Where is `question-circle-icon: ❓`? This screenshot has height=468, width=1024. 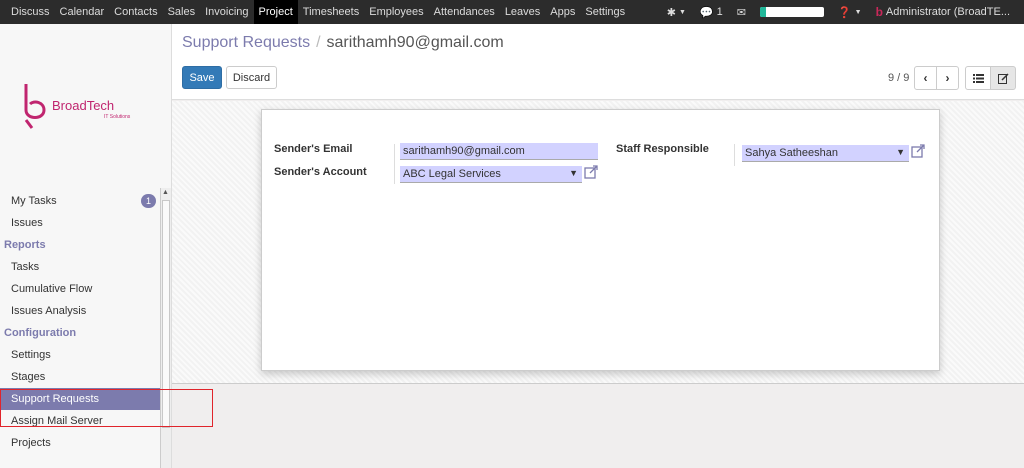 question-circle-icon: ❓ is located at coordinates (844, 12).